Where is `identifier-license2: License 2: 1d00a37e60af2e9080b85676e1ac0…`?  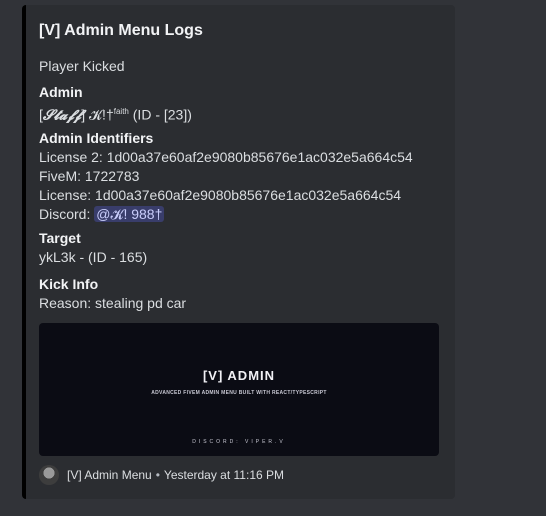
identifier-license2: License 2: 1d00a37e60af2e9080b85676e1ac0… is located at coordinates (226, 157).